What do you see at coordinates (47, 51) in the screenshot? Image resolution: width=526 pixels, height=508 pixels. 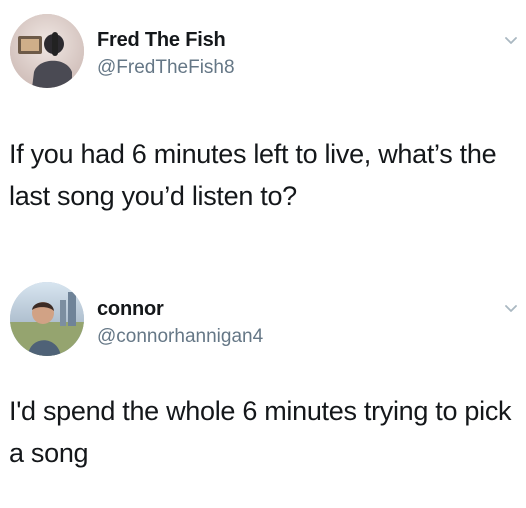 I see `avatar-fred-the-fish` at bounding box center [47, 51].